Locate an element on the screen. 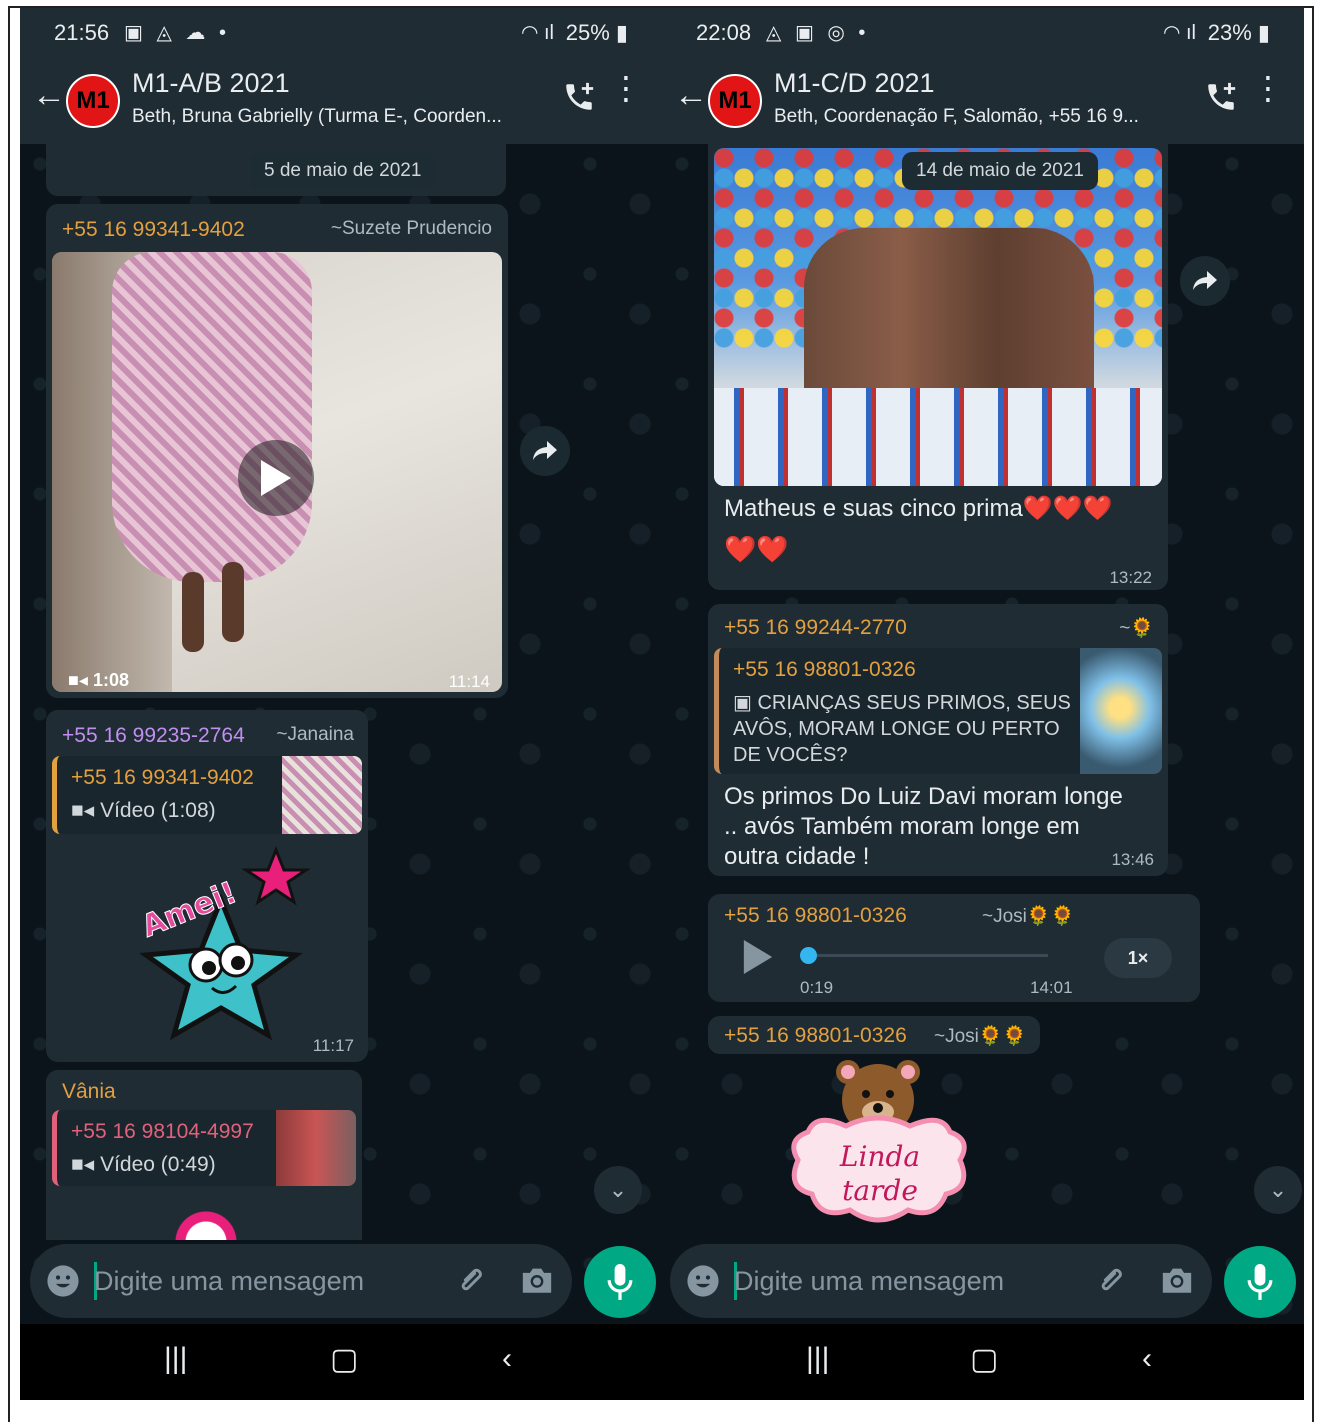  quoted-sender: +55 16 98801-0326 is located at coordinates (824, 669).